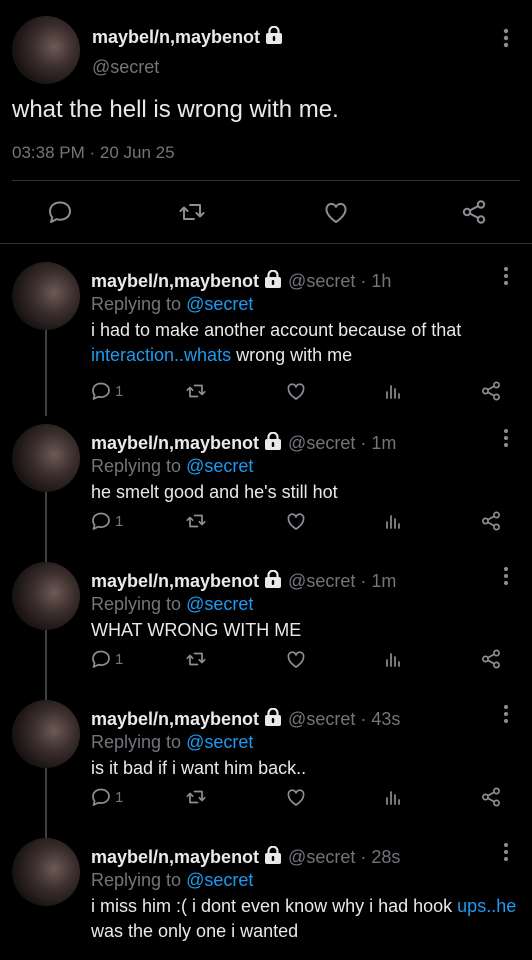 The width and height of the screenshot is (532, 960). I want to click on reply-header: maybel/n,maybenot @secret · 43s, so click(245, 719).